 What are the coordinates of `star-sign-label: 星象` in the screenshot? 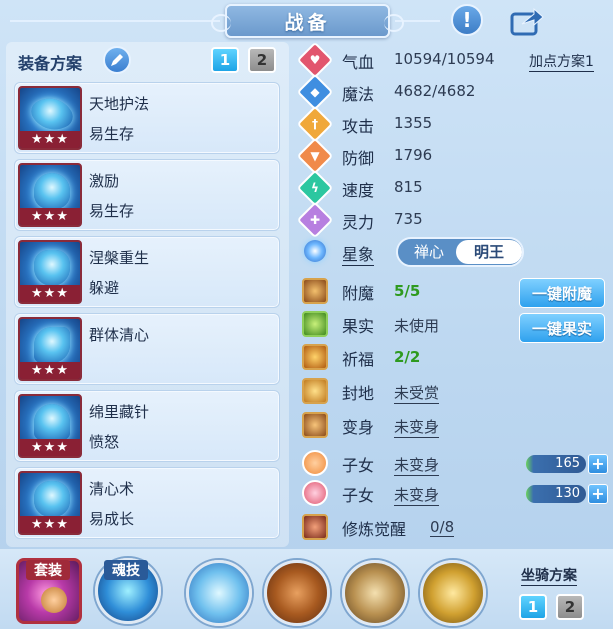 It's located at (358, 253).